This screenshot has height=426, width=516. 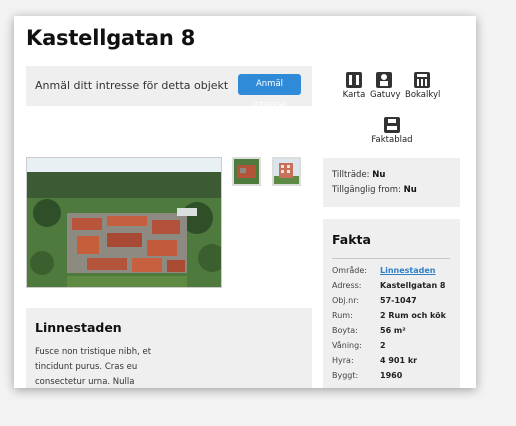 I want to click on street-view-tool: Gatuvy, so click(x=385, y=86).